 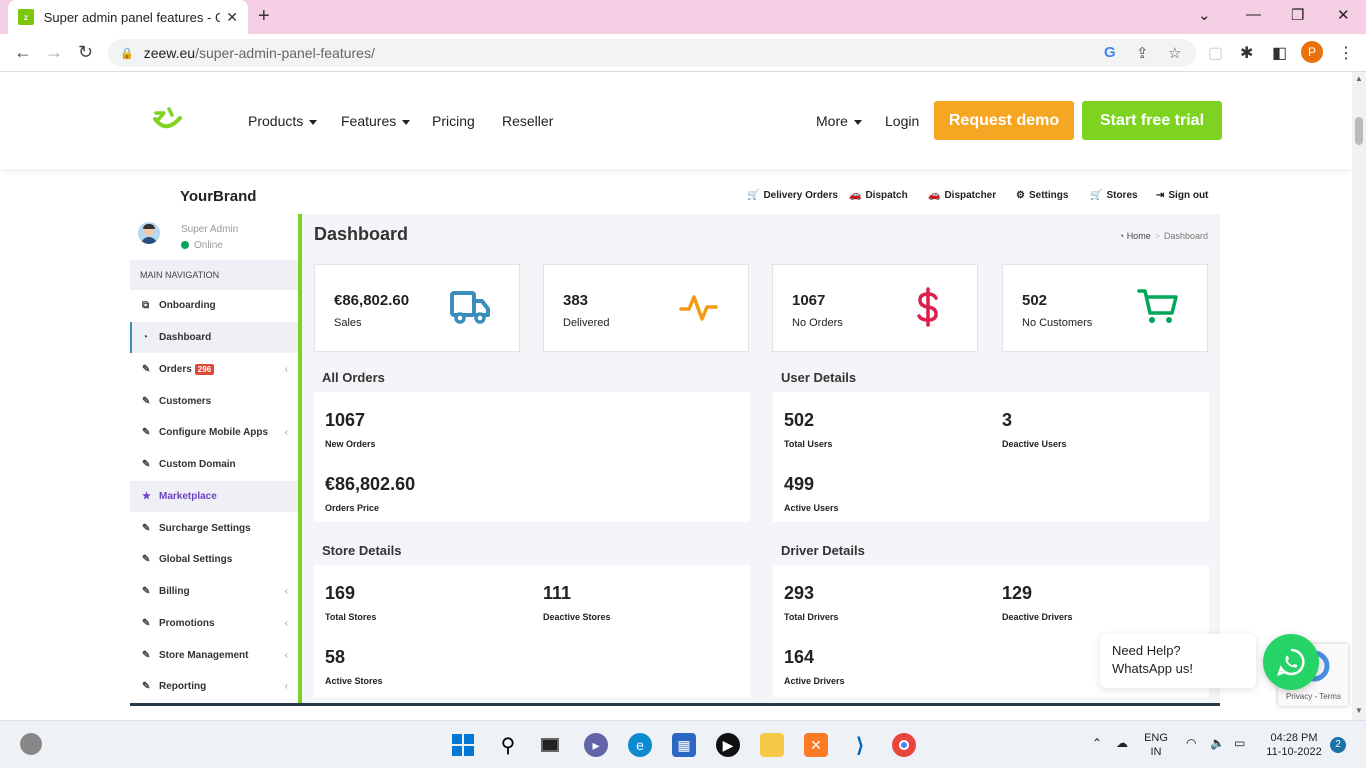 What do you see at coordinates (1122, 743) in the screenshot?
I see `onedrive-cloud-icon: ☁` at bounding box center [1122, 743].